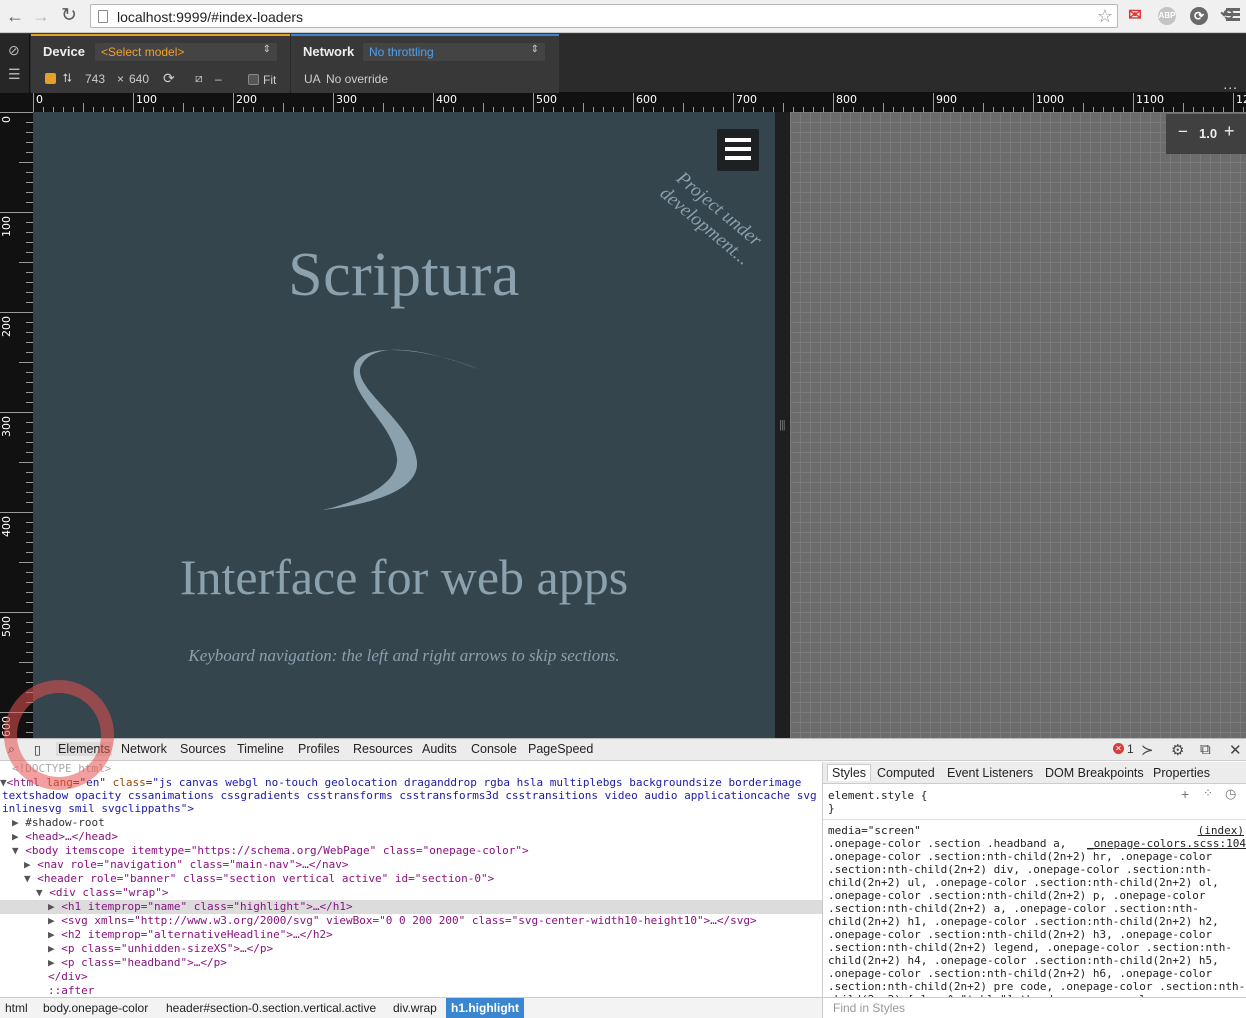 This screenshot has width=1246, height=1018. I want to click on color-format-icon: ◷, so click(1230, 794).